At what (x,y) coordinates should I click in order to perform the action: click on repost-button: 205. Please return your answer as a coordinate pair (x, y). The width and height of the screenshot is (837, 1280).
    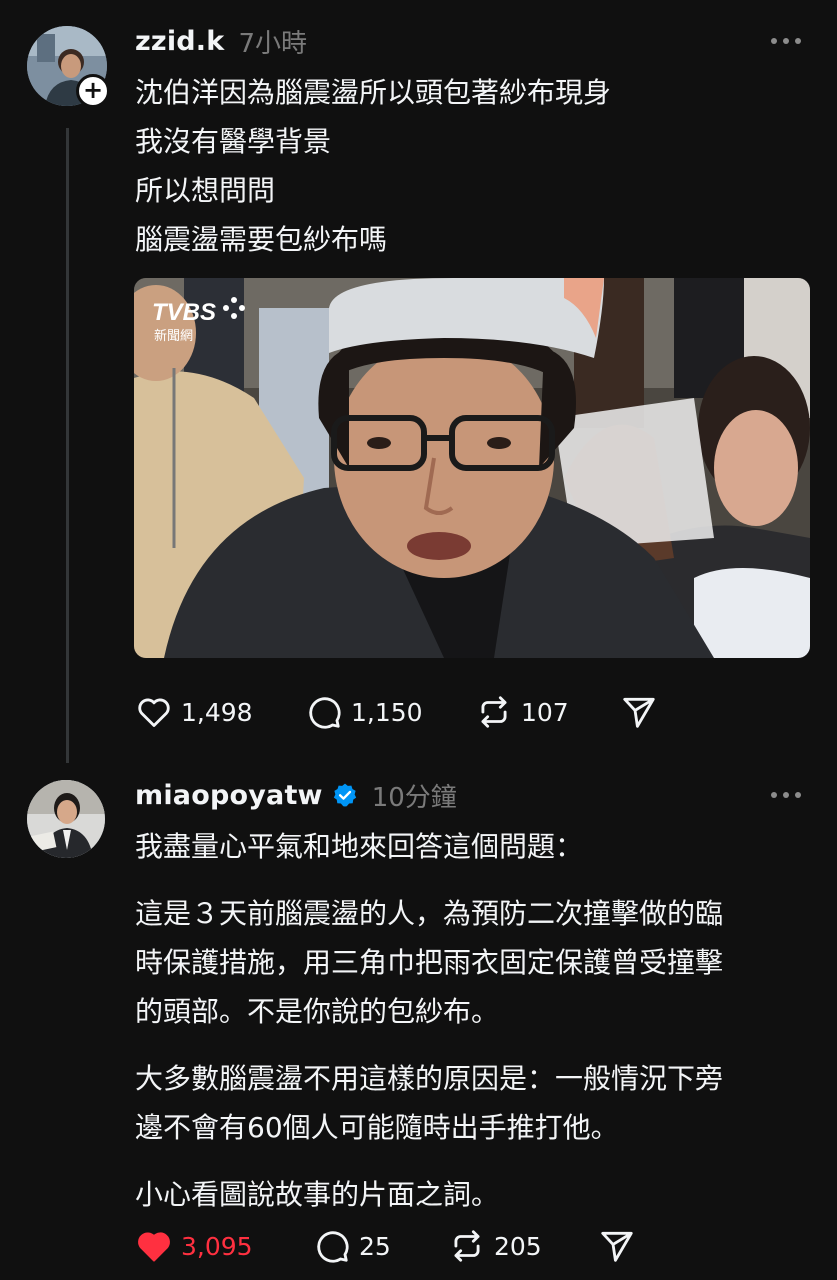
    Looking at the image, I should click on (523, 1246).